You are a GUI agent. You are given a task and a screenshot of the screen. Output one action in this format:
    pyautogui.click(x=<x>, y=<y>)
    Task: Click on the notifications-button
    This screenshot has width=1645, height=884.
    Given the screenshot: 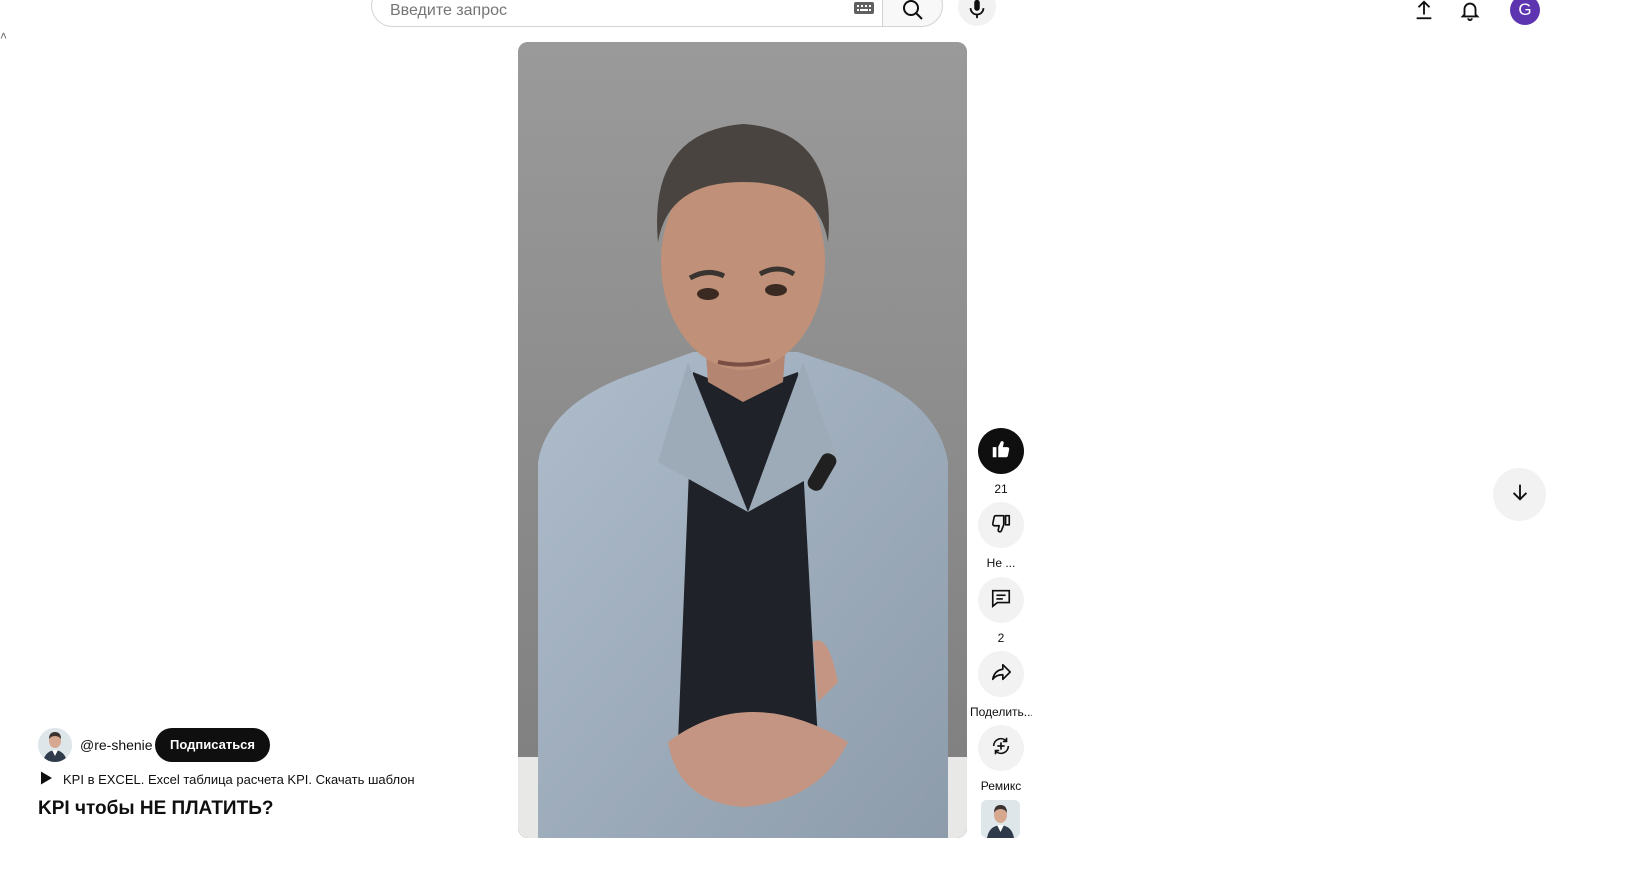 What is the action you would take?
    pyautogui.click(x=1470, y=12)
    